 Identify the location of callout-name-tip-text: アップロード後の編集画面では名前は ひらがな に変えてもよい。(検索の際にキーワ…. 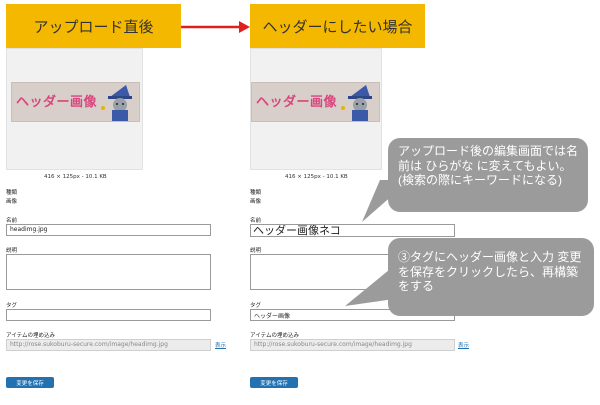
(488, 165).